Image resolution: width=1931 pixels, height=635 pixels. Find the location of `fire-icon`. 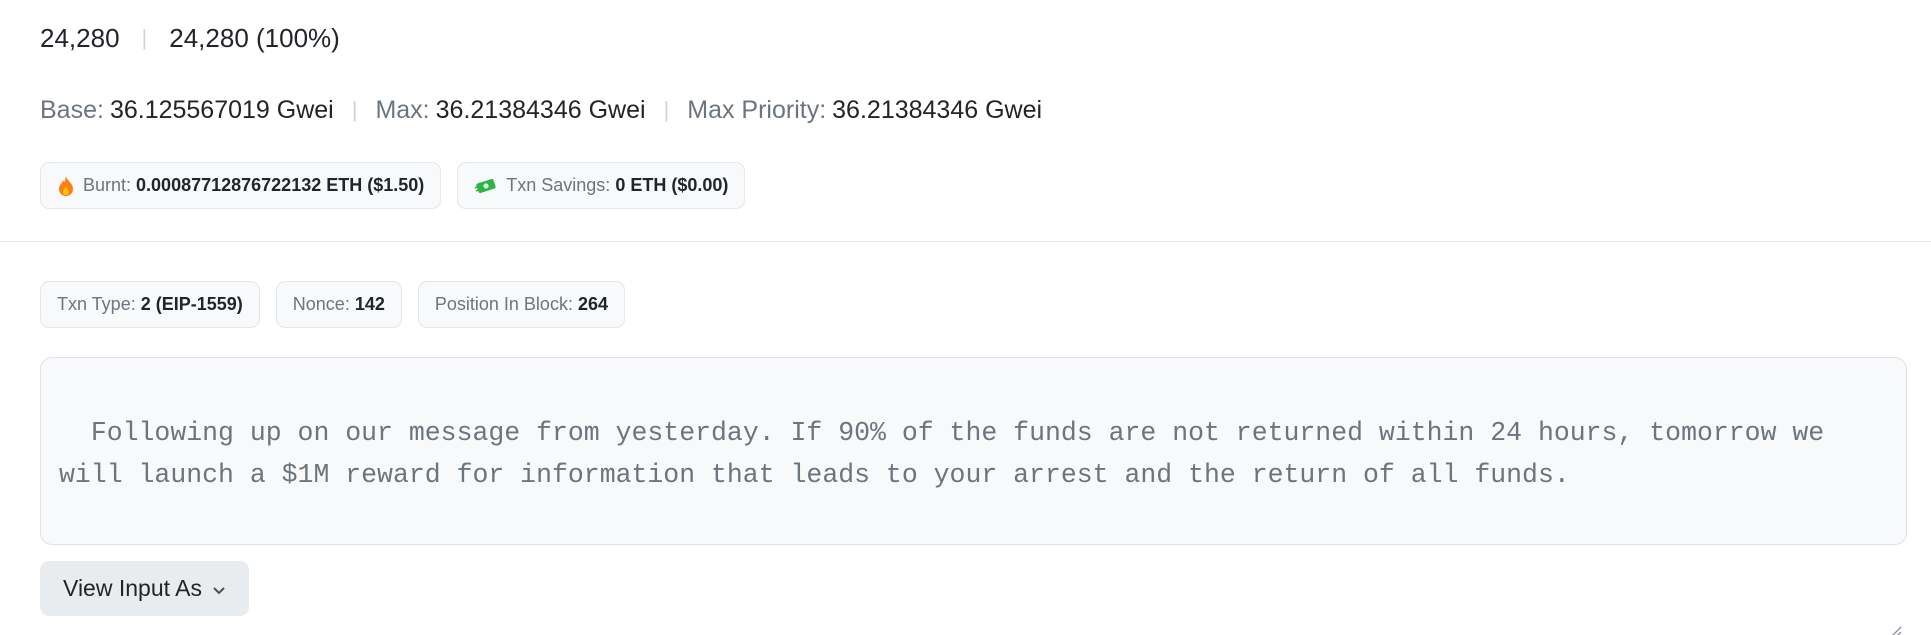

fire-icon is located at coordinates (66, 185).